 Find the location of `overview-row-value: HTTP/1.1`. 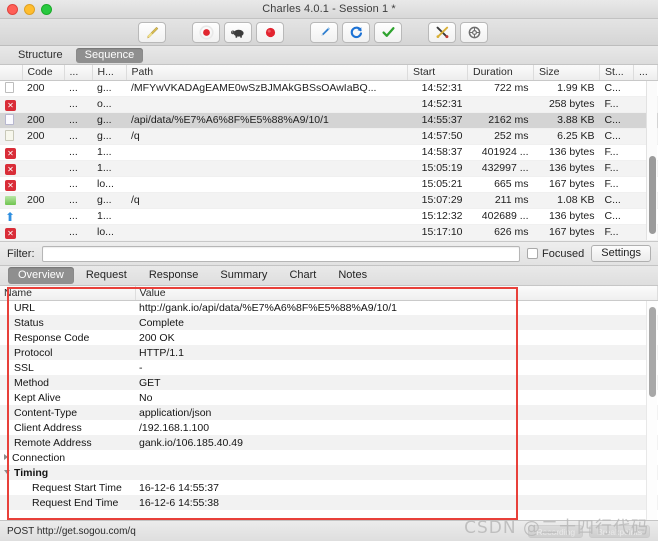

overview-row-value: HTTP/1.1 is located at coordinates (396, 352).